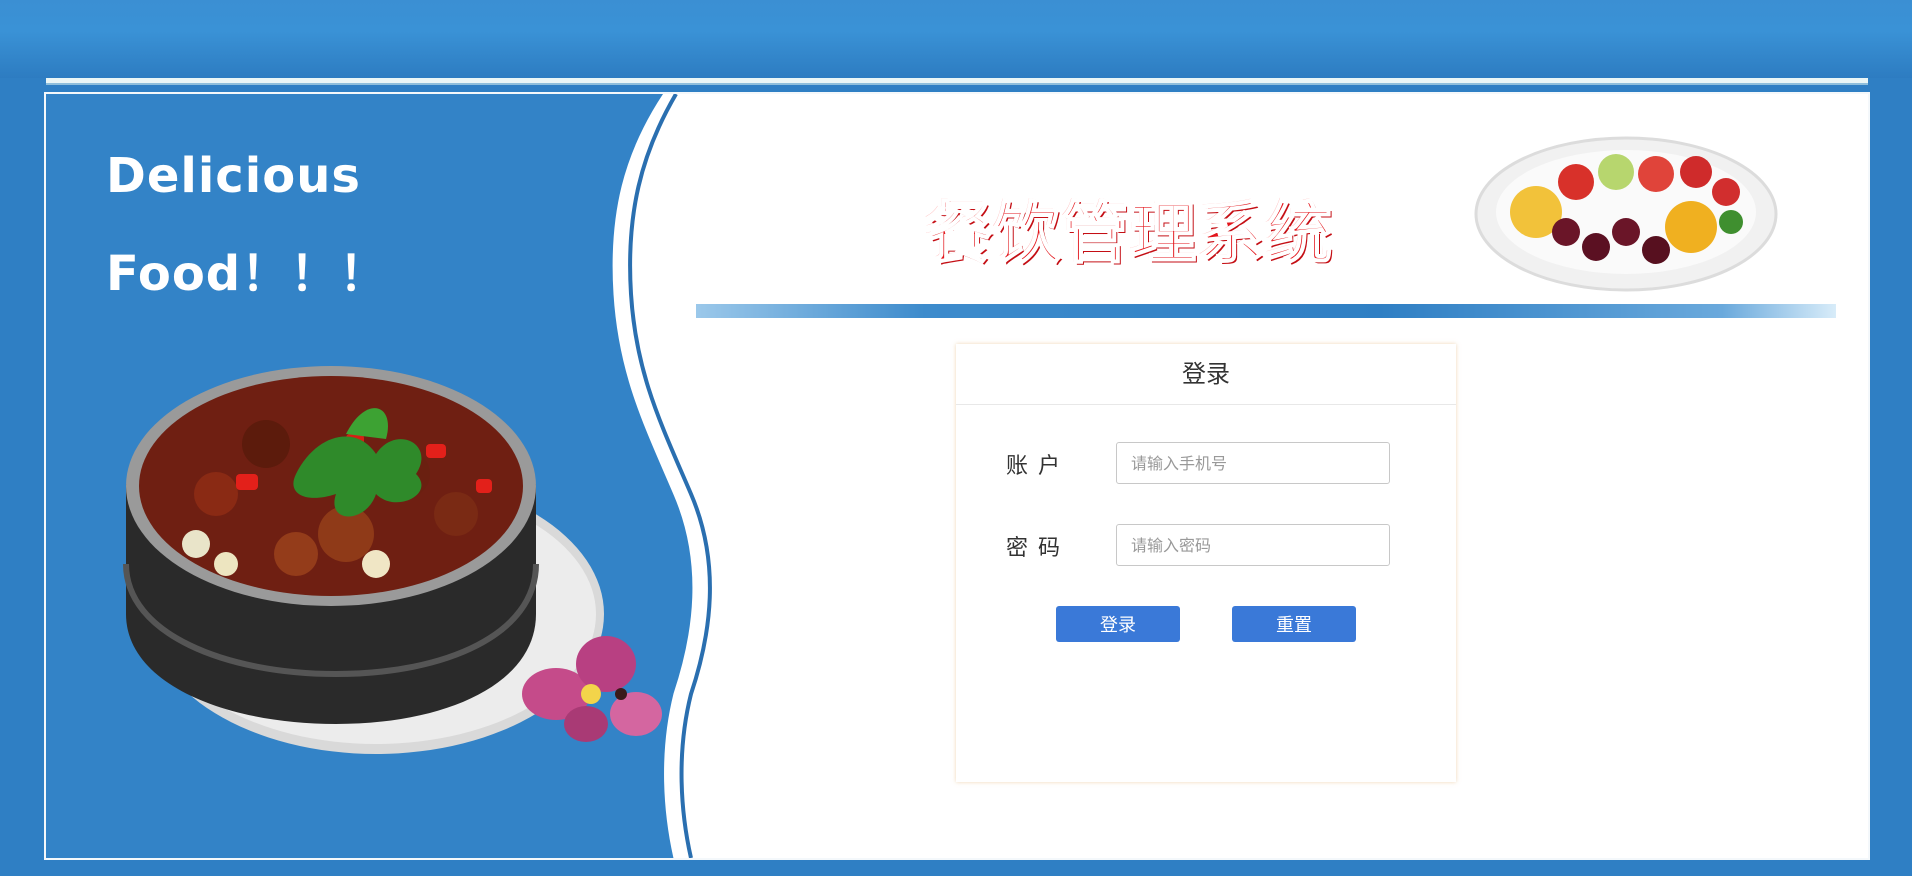  I want to click on login-card: 登录 账户 密码 登录 重置, so click(1206, 563).